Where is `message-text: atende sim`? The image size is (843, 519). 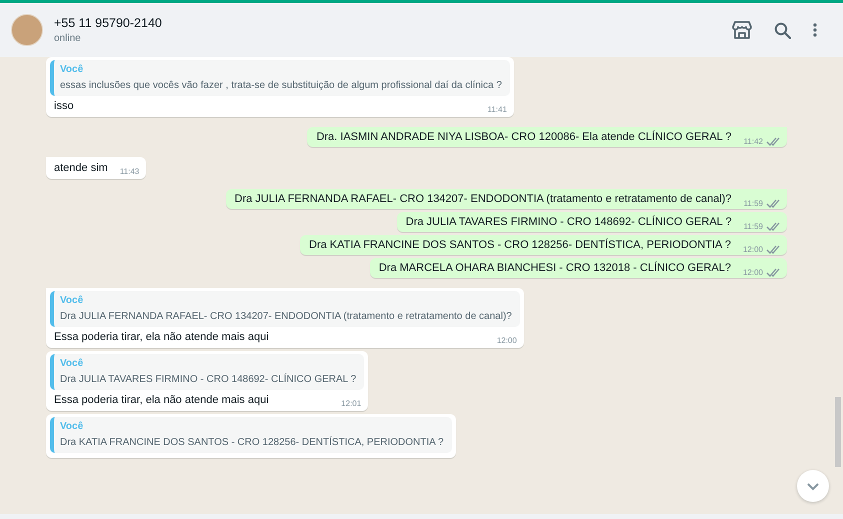 message-text: atende sim is located at coordinates (81, 168).